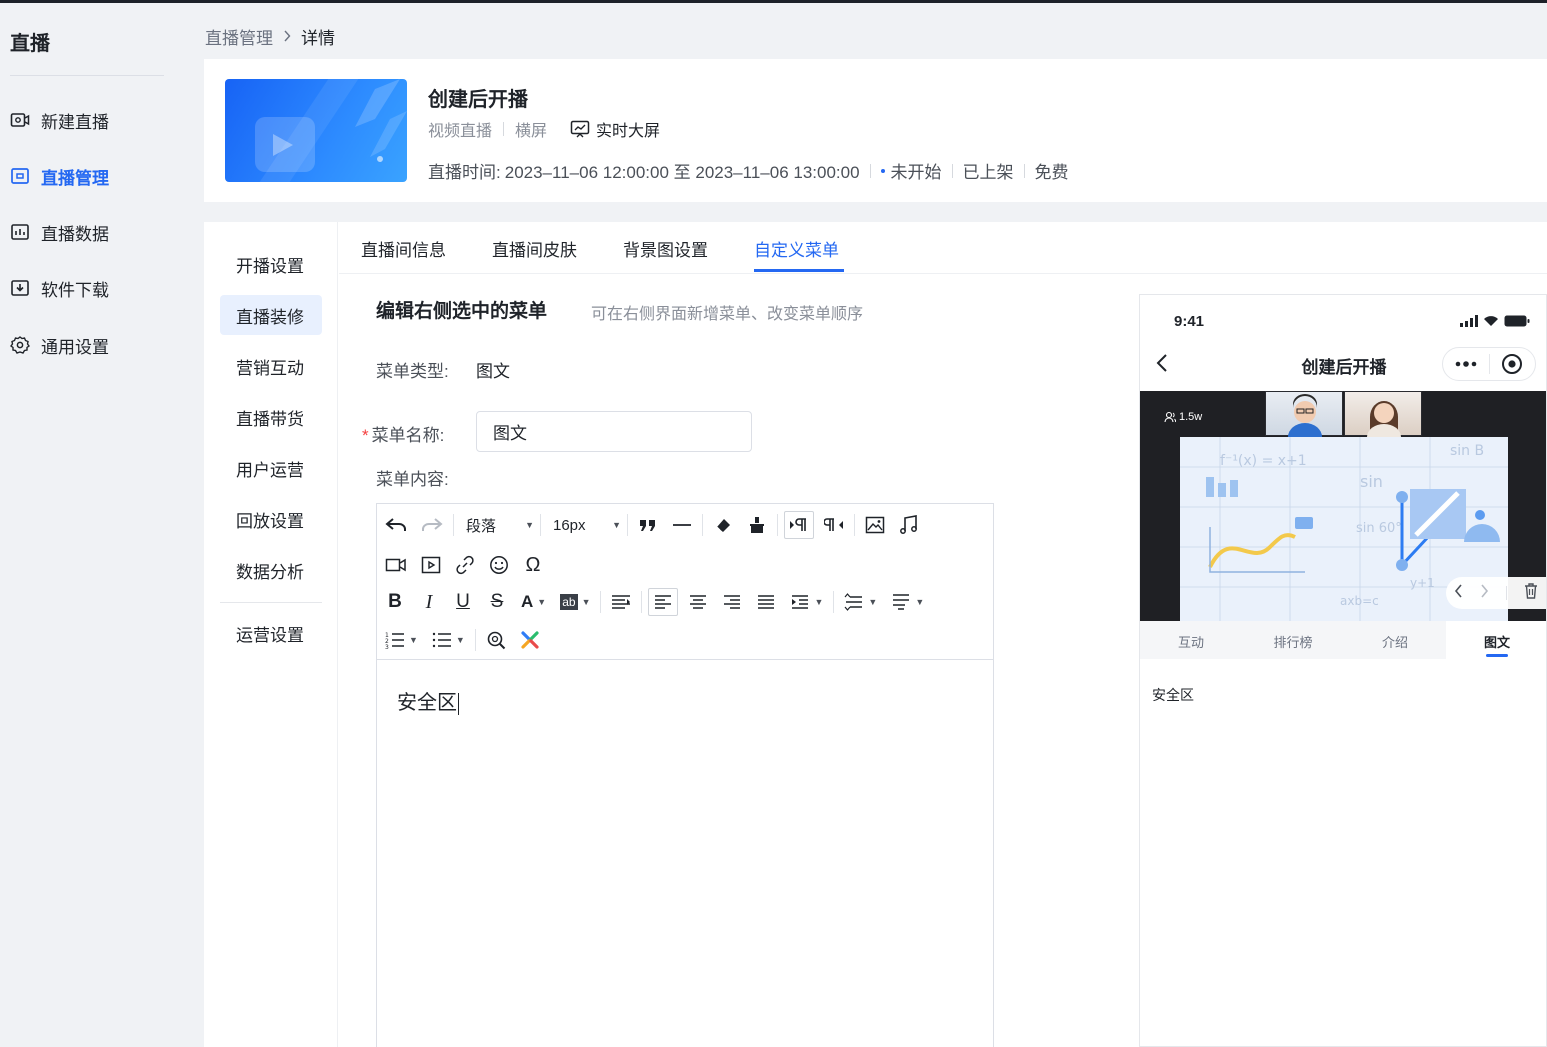 The image size is (1547, 1047). I want to click on preview-tab-article: 图文, so click(1496, 640).